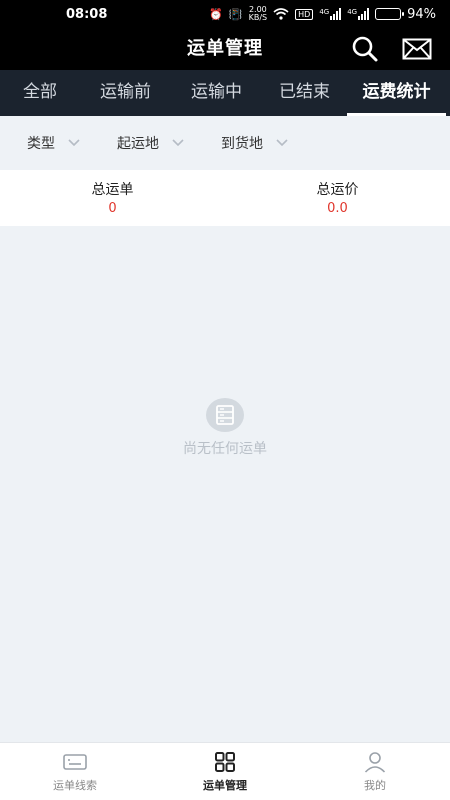 This screenshot has width=450, height=800. I want to click on filter-type: 类型, so click(54, 143).